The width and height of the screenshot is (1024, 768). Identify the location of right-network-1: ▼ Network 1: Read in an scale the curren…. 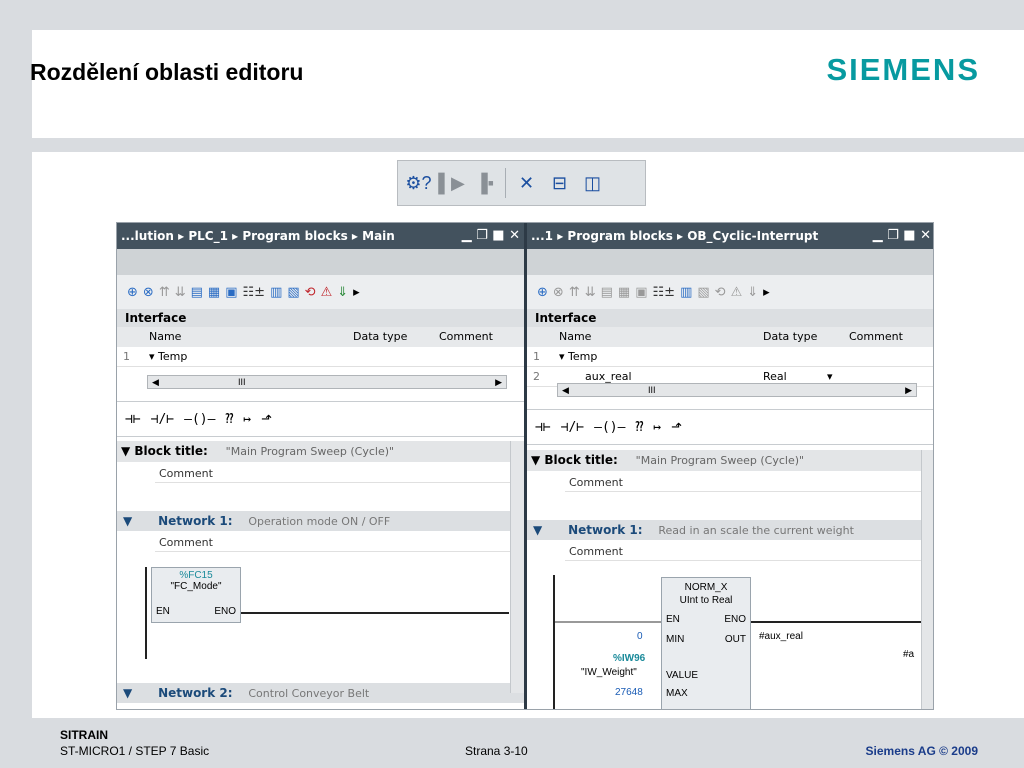
(730, 530).